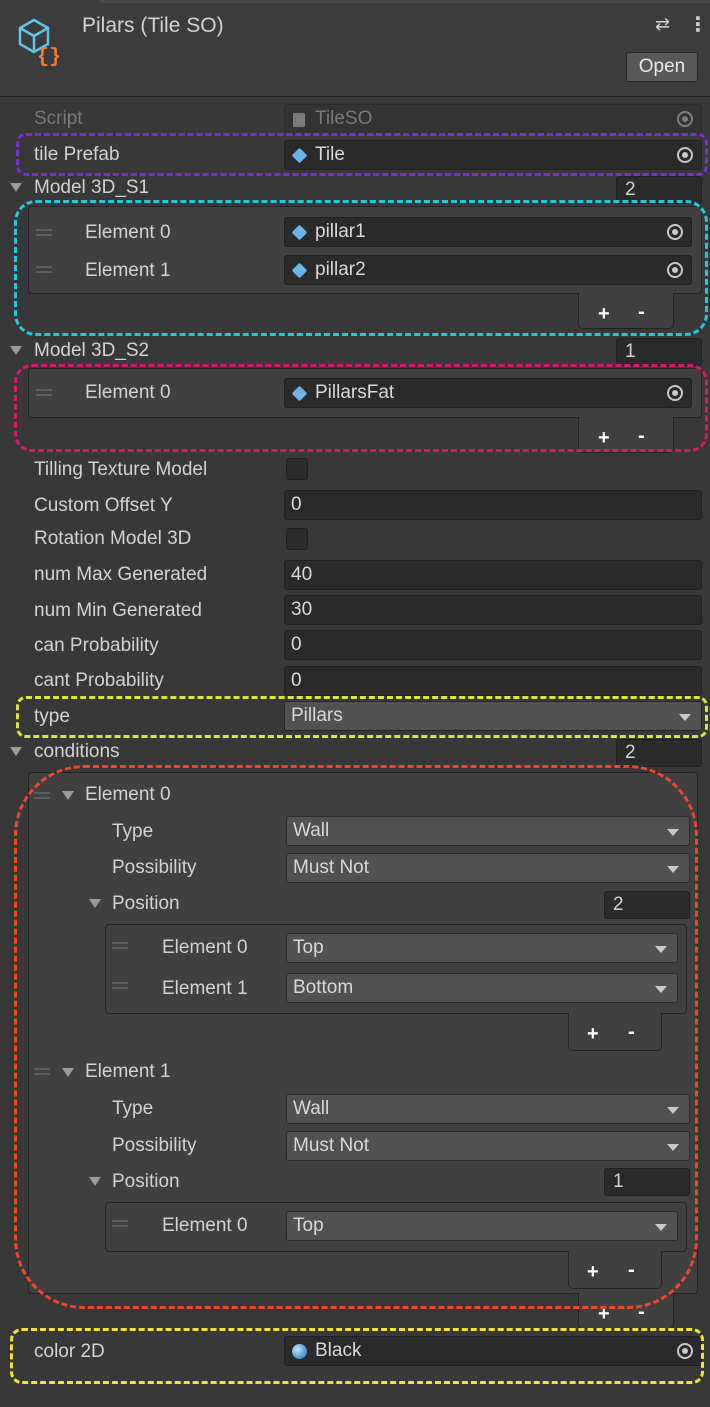 This screenshot has height=1407, width=710. I want to click on script-label: Script, so click(58, 118).